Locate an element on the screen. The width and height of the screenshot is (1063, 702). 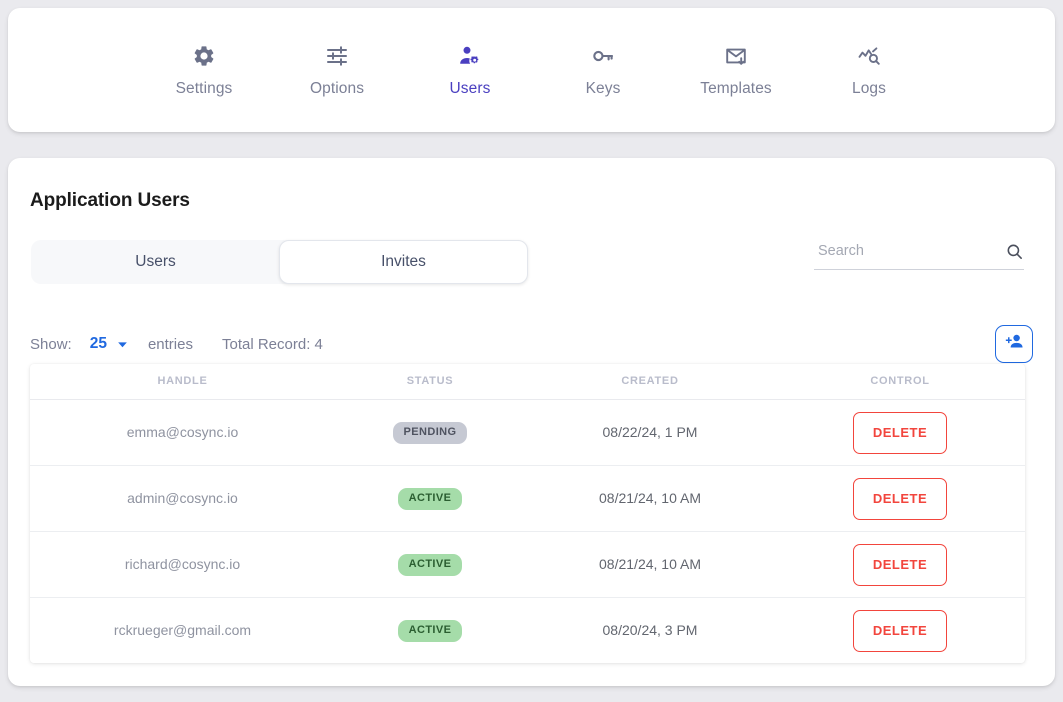
nav-item-label: Users is located at coordinates (470, 88).